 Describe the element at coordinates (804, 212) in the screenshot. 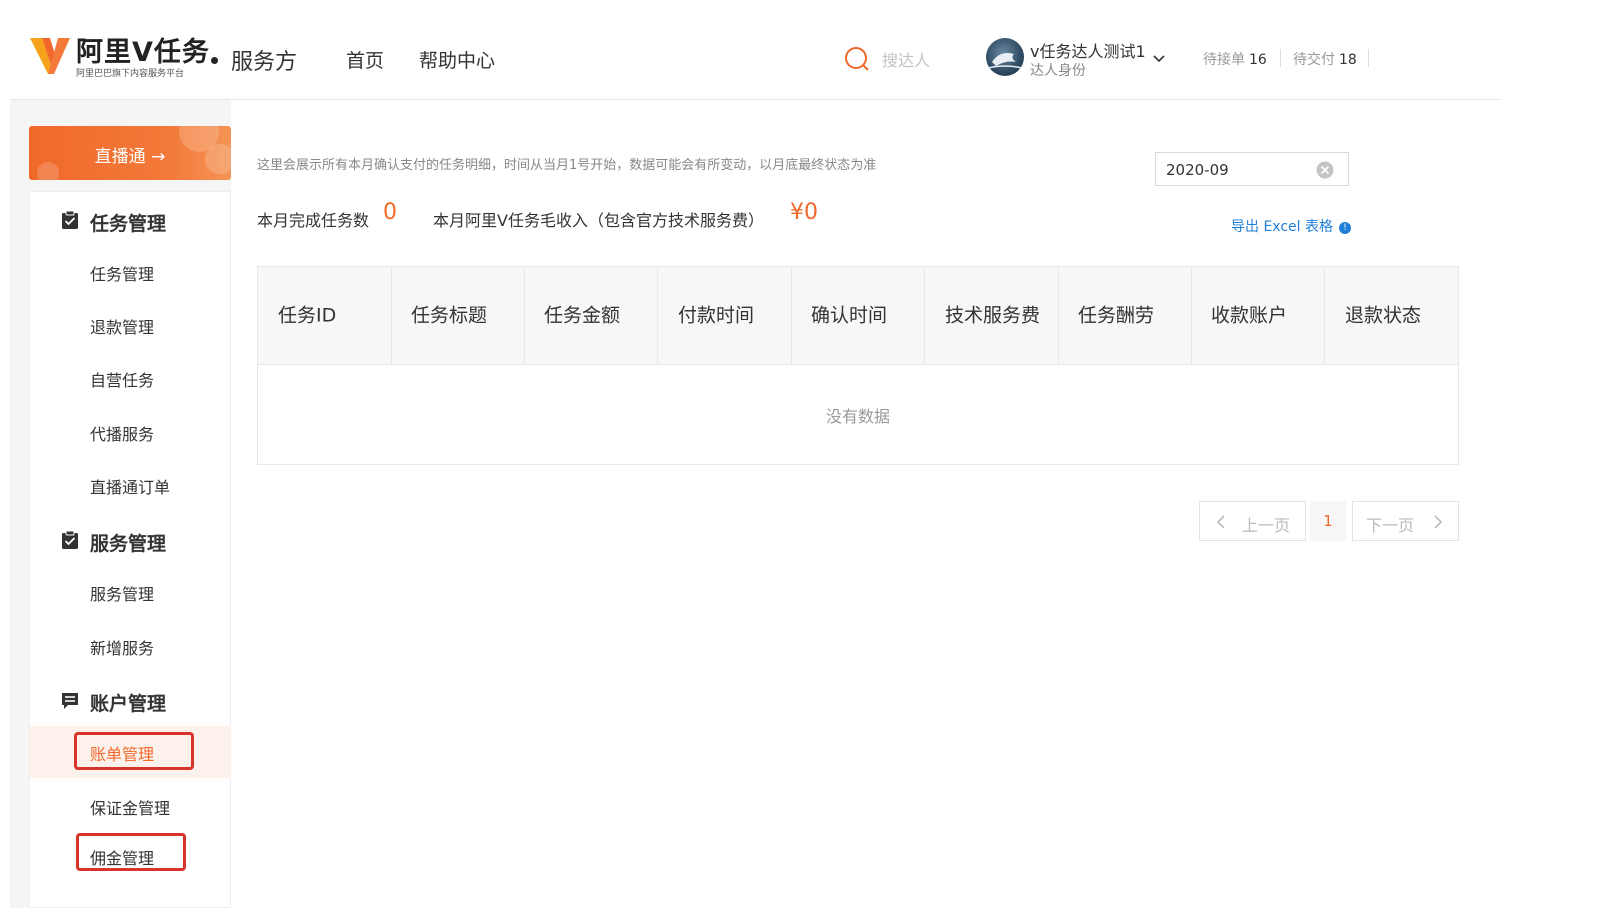

I see `gross-income-value: ¥0` at that location.